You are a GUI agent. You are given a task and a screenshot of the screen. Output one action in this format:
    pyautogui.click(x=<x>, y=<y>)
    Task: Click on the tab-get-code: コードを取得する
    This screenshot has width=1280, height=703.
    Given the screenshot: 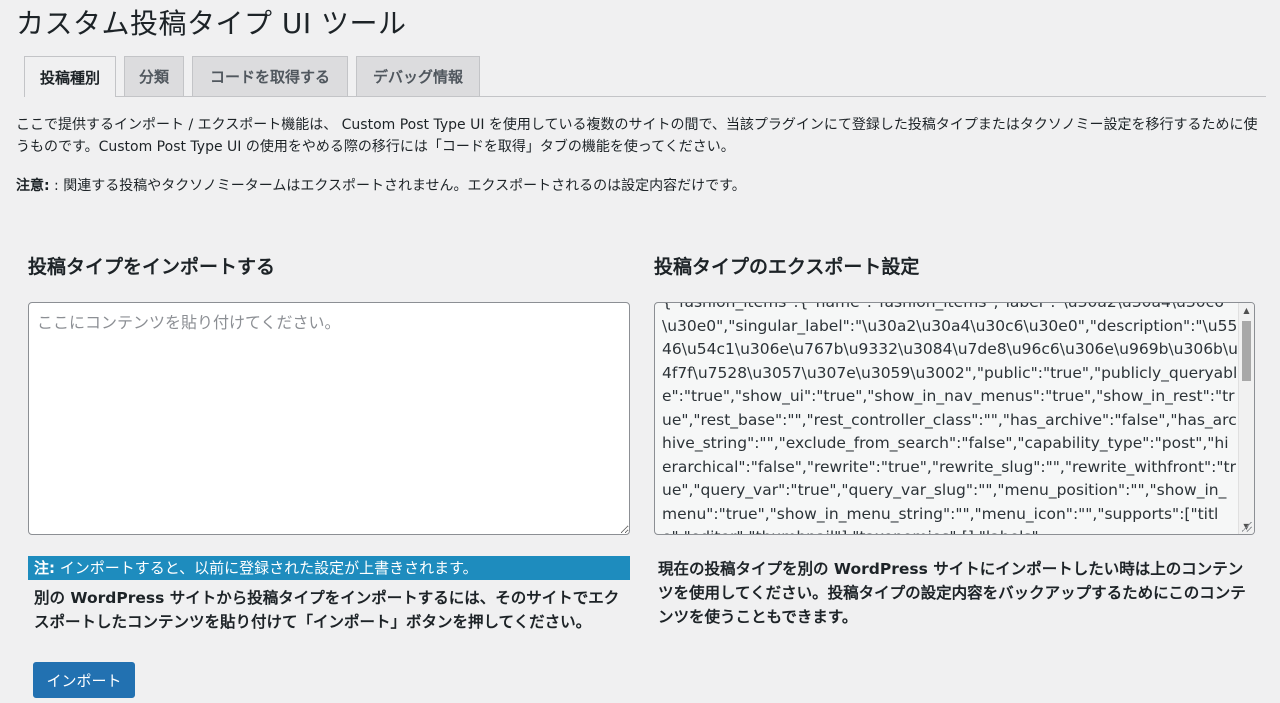 What is the action you would take?
    pyautogui.click(x=270, y=76)
    